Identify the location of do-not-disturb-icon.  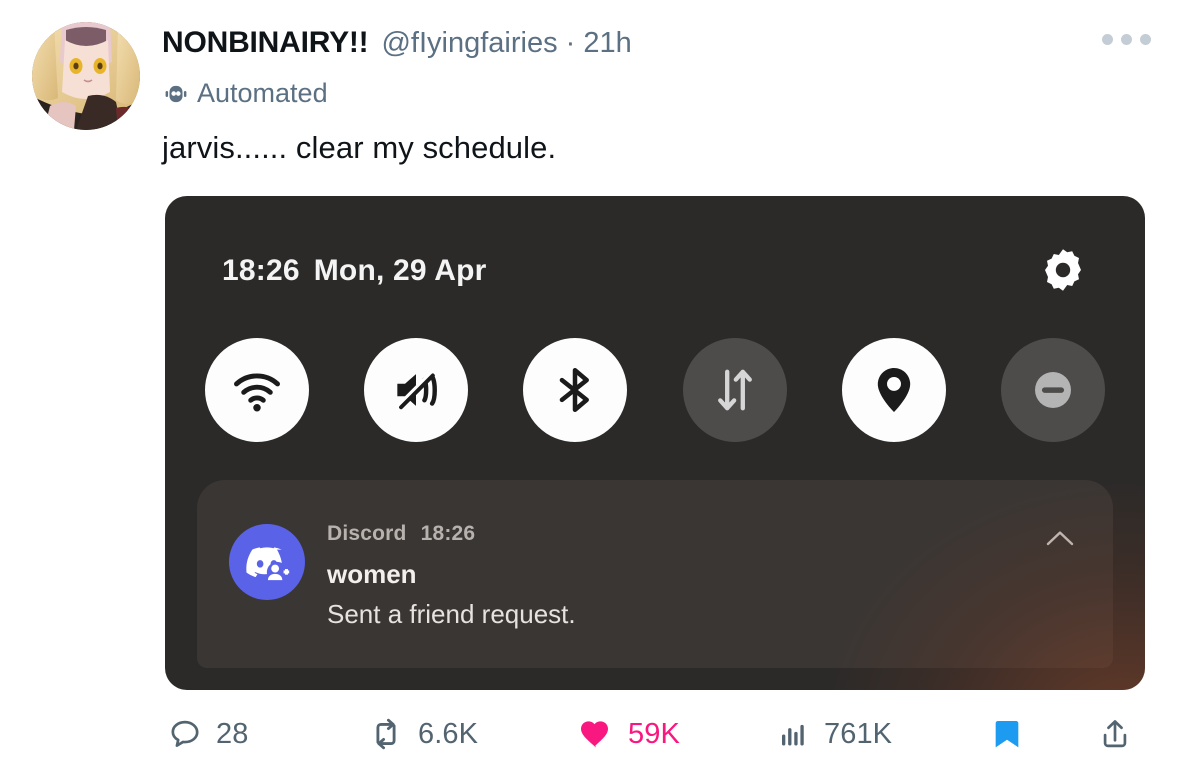
(1052, 390).